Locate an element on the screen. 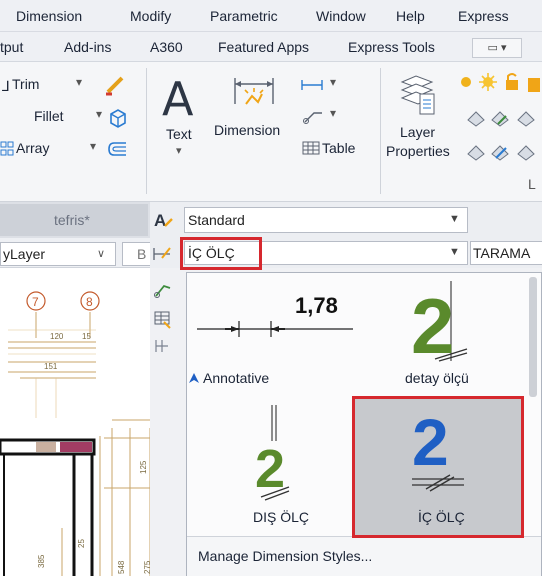  gallery-tile-detay-olcu: 2 detay ölçü is located at coordinates (445, 334).